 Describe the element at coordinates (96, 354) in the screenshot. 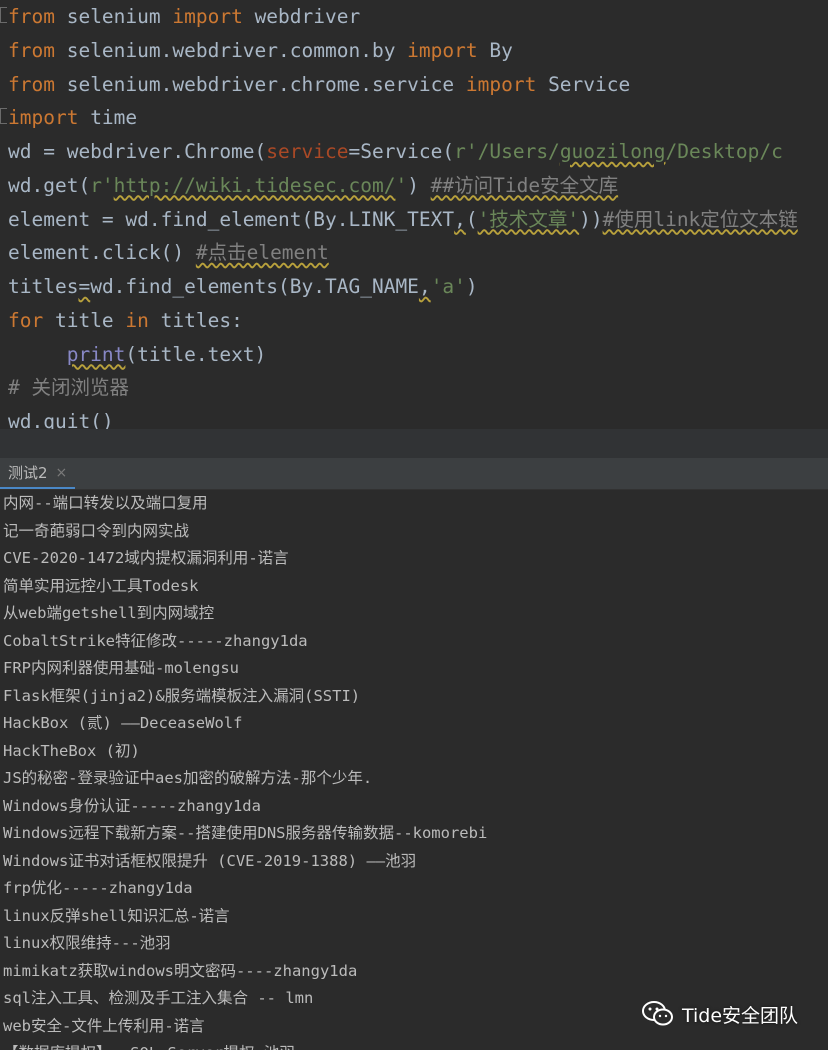

I see `code-token: print` at that location.